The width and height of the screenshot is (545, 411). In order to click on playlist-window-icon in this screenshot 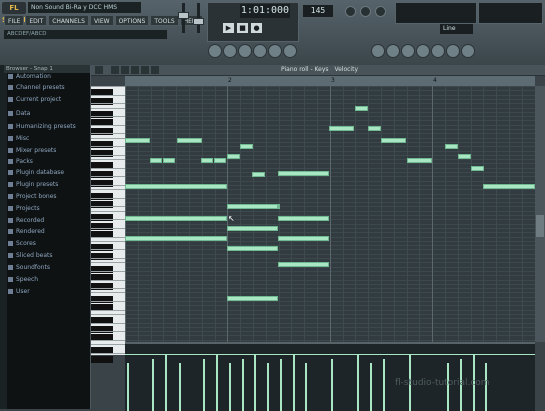, I will do `click(215, 51)`.